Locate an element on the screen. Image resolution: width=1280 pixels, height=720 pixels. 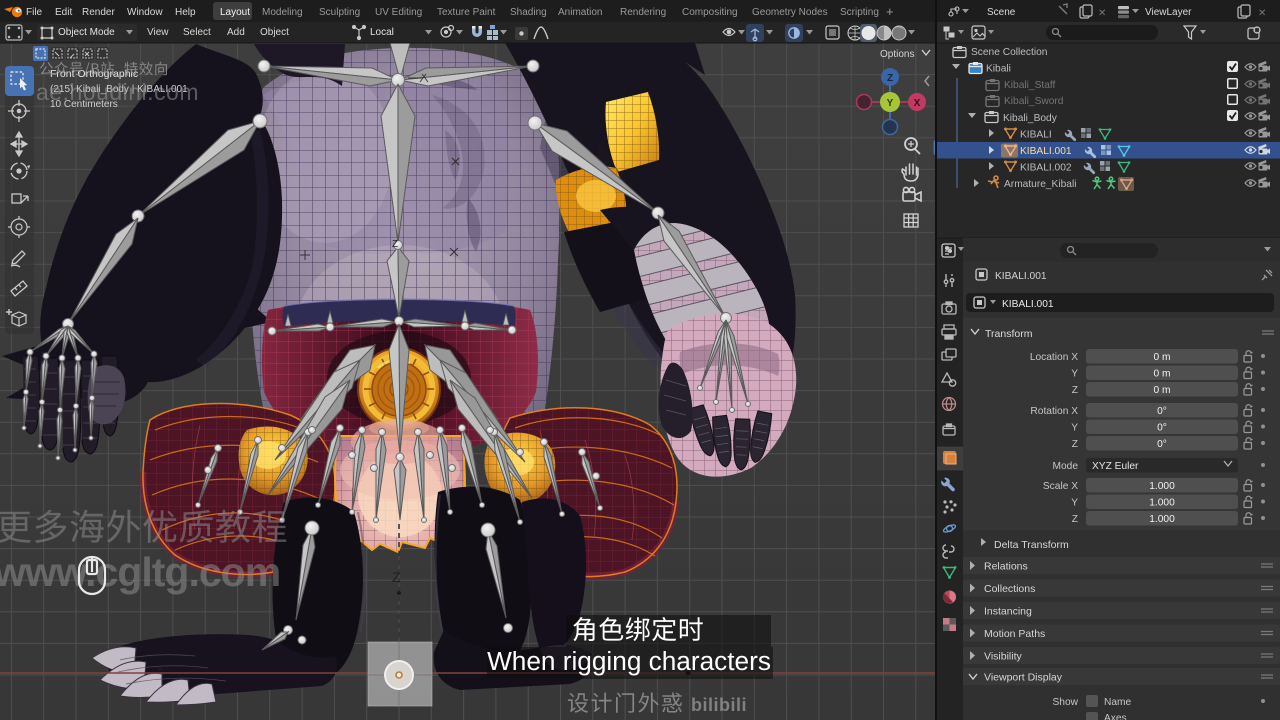
svg-text: Kibali is located at coordinates (998, 69).